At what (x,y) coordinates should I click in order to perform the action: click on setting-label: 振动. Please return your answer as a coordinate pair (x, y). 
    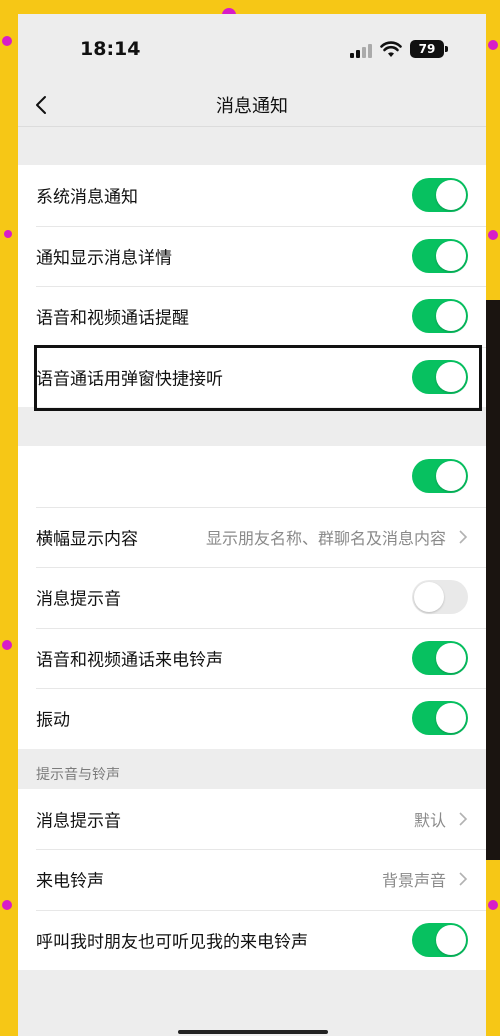
    Looking at the image, I should click on (53, 720).